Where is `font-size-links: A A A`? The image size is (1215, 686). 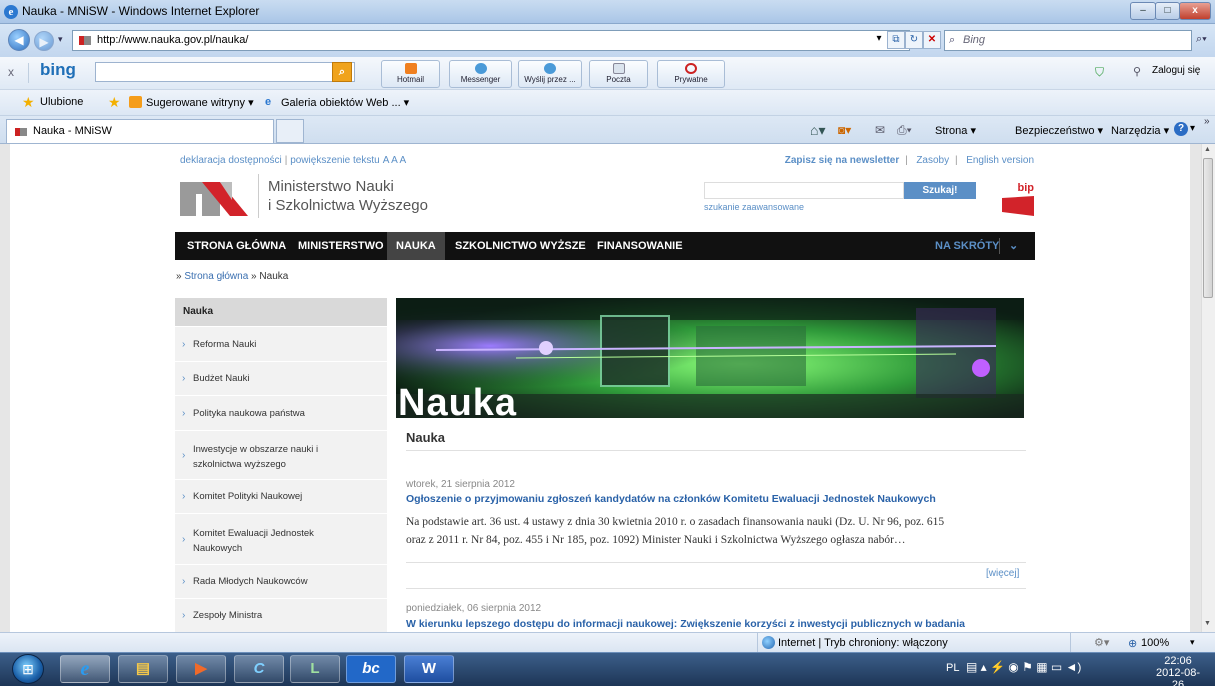
font-size-links: A A A is located at coordinates (394, 160).